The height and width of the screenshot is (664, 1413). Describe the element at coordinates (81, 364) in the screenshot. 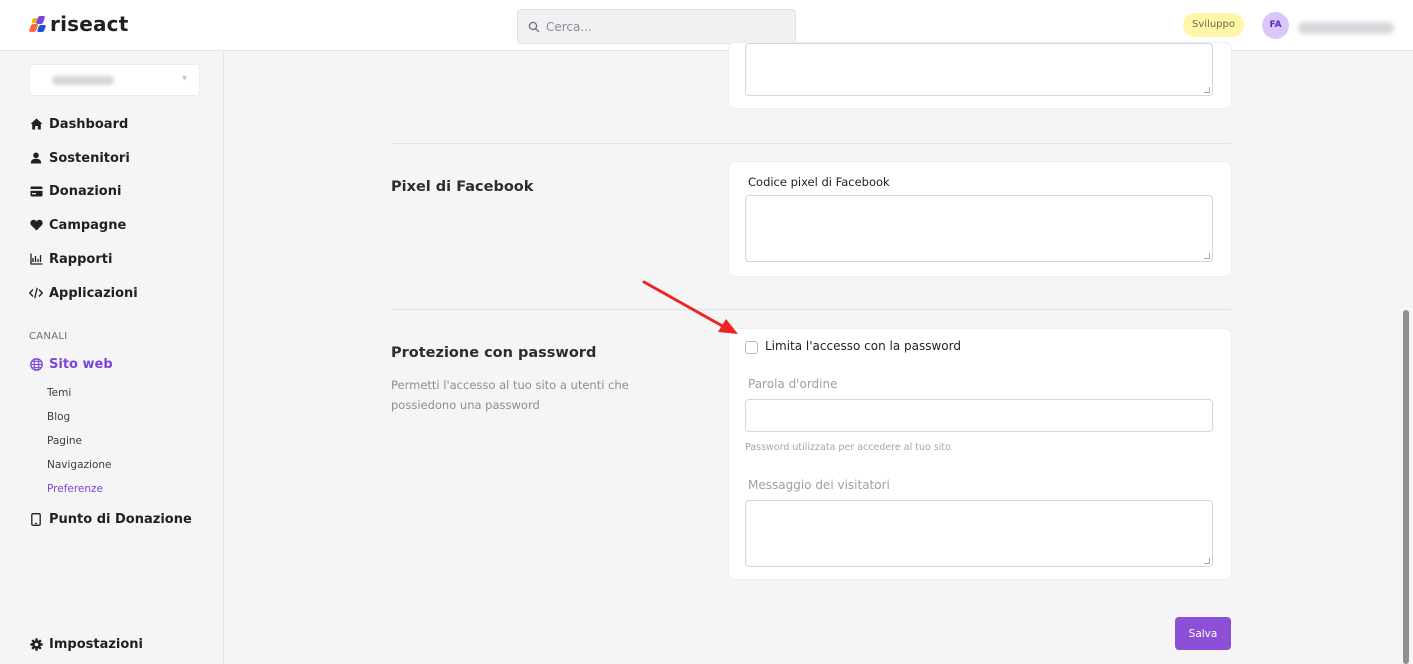

I see `sidebar-item-label: Sito web` at that location.